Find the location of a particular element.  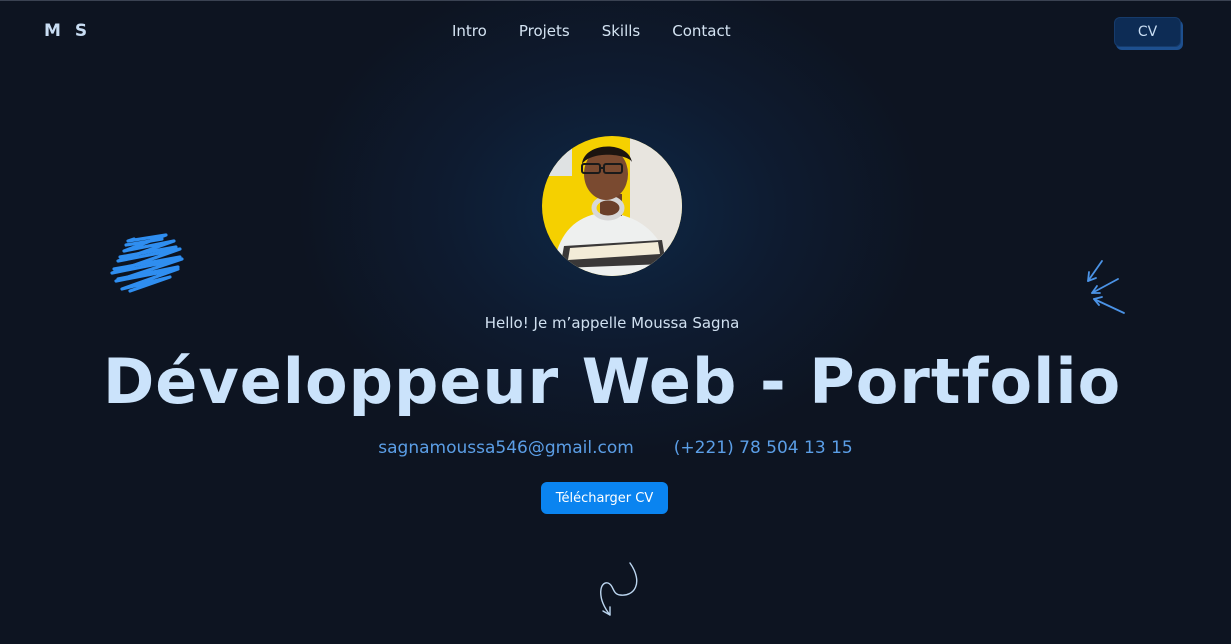

avatar is located at coordinates (612, 206).